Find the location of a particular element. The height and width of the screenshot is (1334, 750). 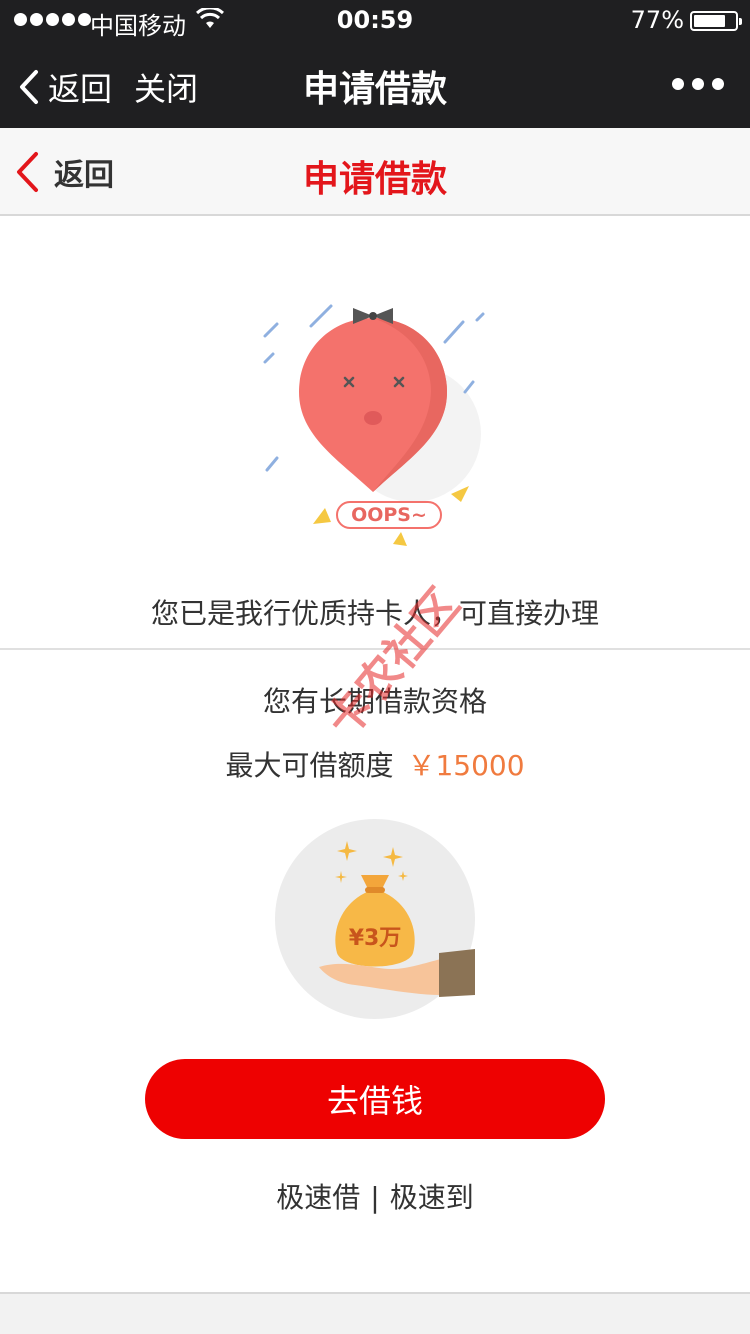

tagline: 极速借 | 极速到 is located at coordinates (375, 1196).